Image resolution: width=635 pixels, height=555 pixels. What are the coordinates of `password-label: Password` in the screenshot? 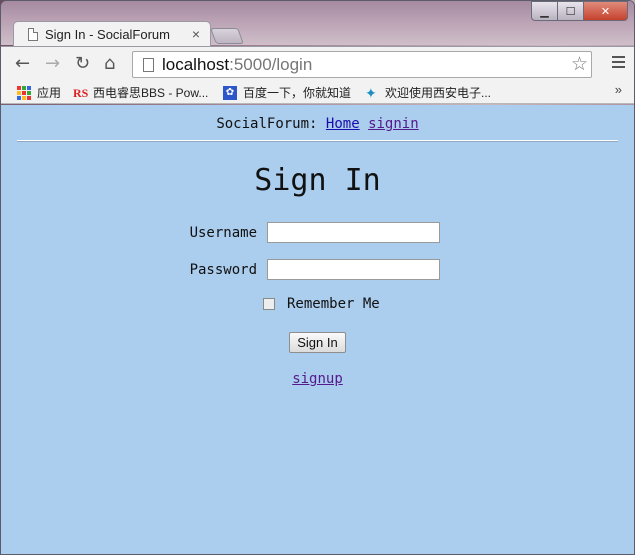 It's located at (223, 270).